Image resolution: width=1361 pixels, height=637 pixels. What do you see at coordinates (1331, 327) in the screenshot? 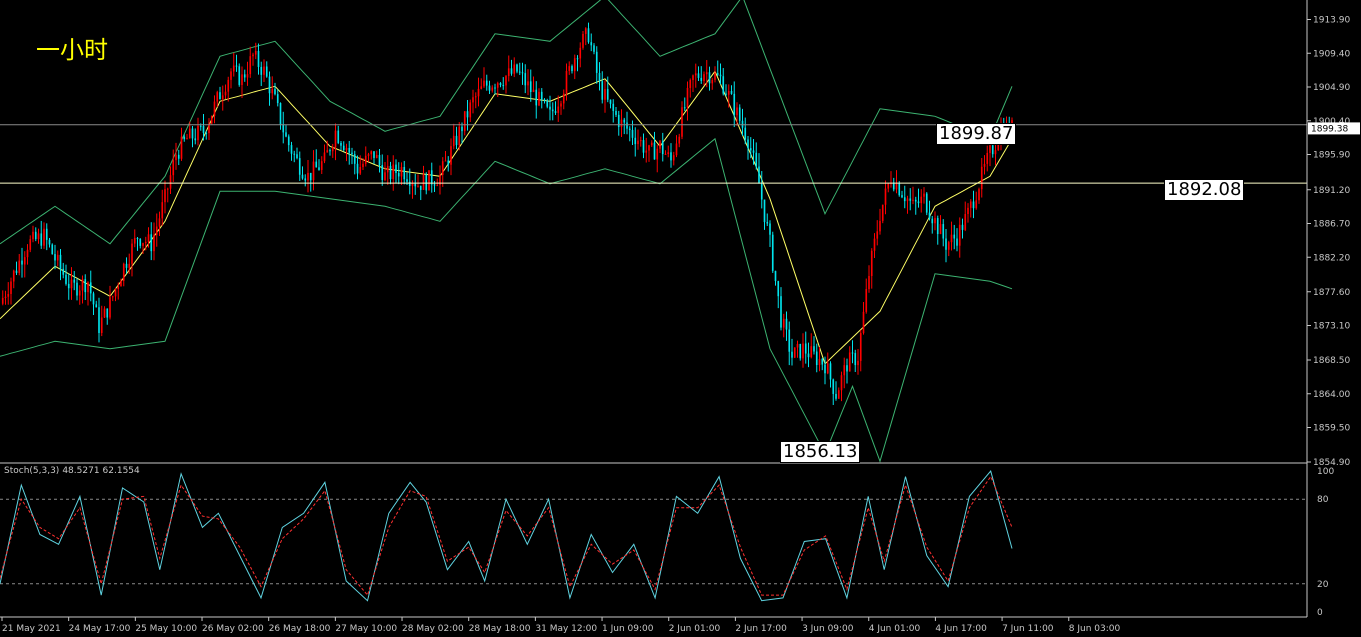
I see `price-tick-label: 1873.10` at bounding box center [1331, 327].